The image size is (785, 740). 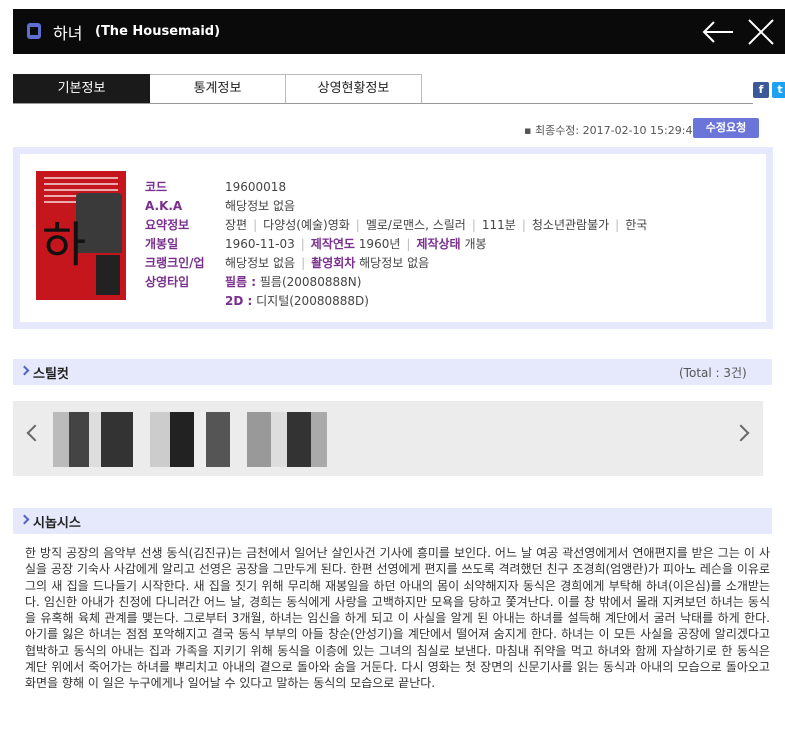 What do you see at coordinates (778, 90) in the screenshot?
I see `twitter-icon: t` at bounding box center [778, 90].